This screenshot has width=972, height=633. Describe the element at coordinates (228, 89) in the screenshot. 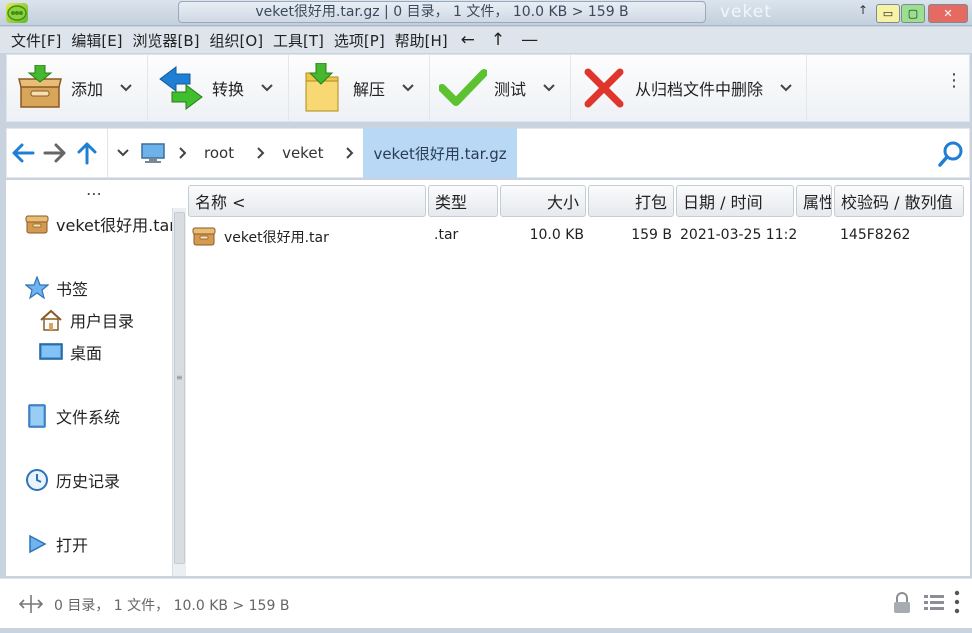

I see `convert-label: 转换` at that location.